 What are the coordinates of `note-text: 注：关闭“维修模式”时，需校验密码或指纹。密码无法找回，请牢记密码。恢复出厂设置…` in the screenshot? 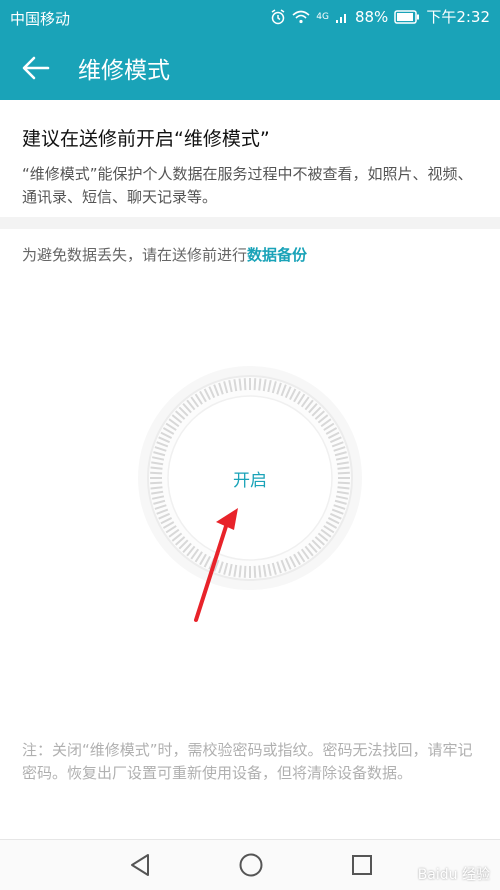 It's located at (247, 761).